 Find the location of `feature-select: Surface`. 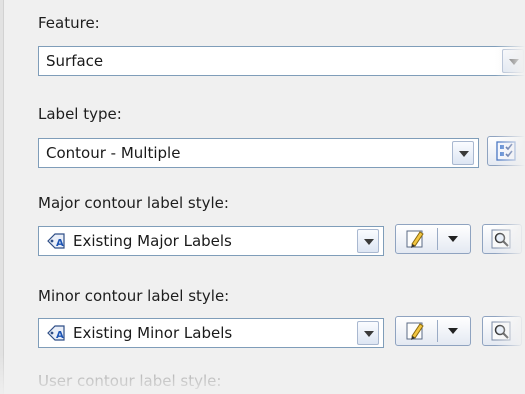

feature-select: Surface is located at coordinates (281, 61).